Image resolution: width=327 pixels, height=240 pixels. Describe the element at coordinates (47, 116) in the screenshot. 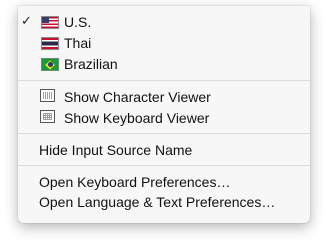

I see `keyboard-viewer-icon` at that location.